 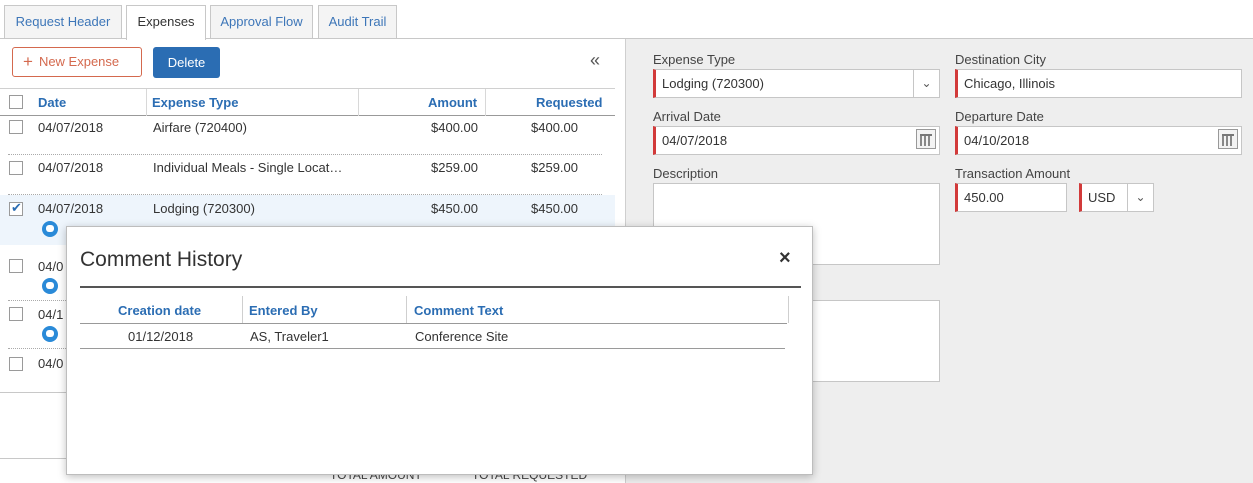 What do you see at coordinates (432, 348) in the screenshot?
I see `row-underline` at bounding box center [432, 348].